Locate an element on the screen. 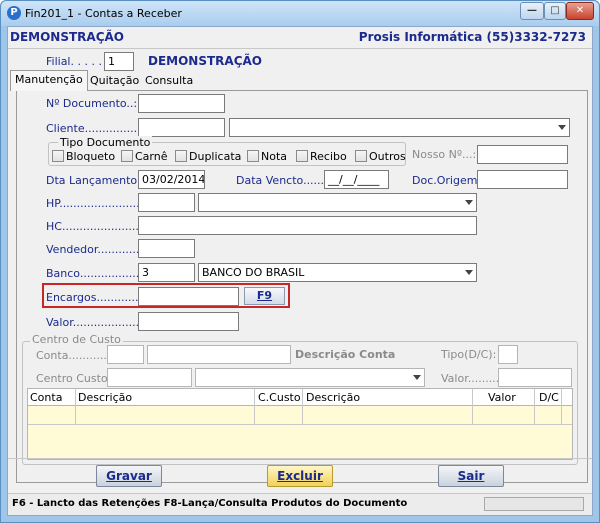  checkbox-outros is located at coordinates (361, 156).